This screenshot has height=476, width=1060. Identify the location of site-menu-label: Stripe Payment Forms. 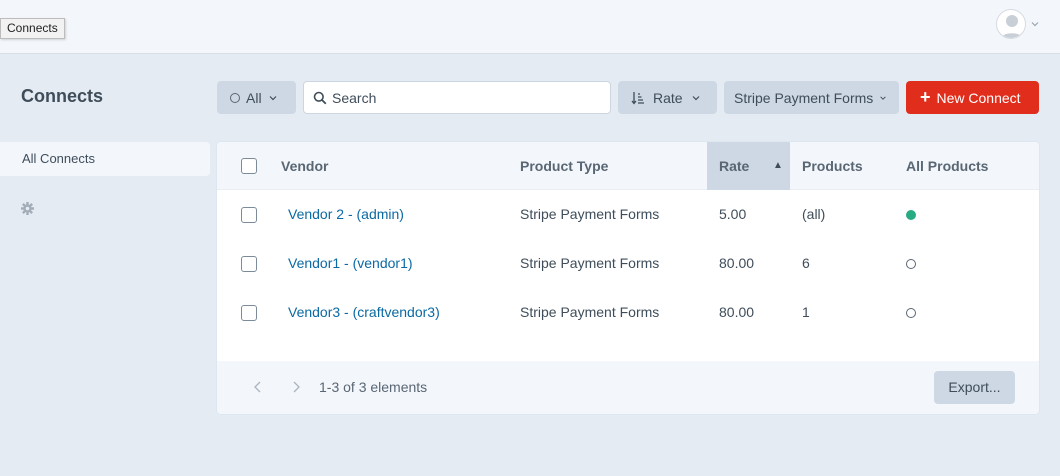
(804, 97).